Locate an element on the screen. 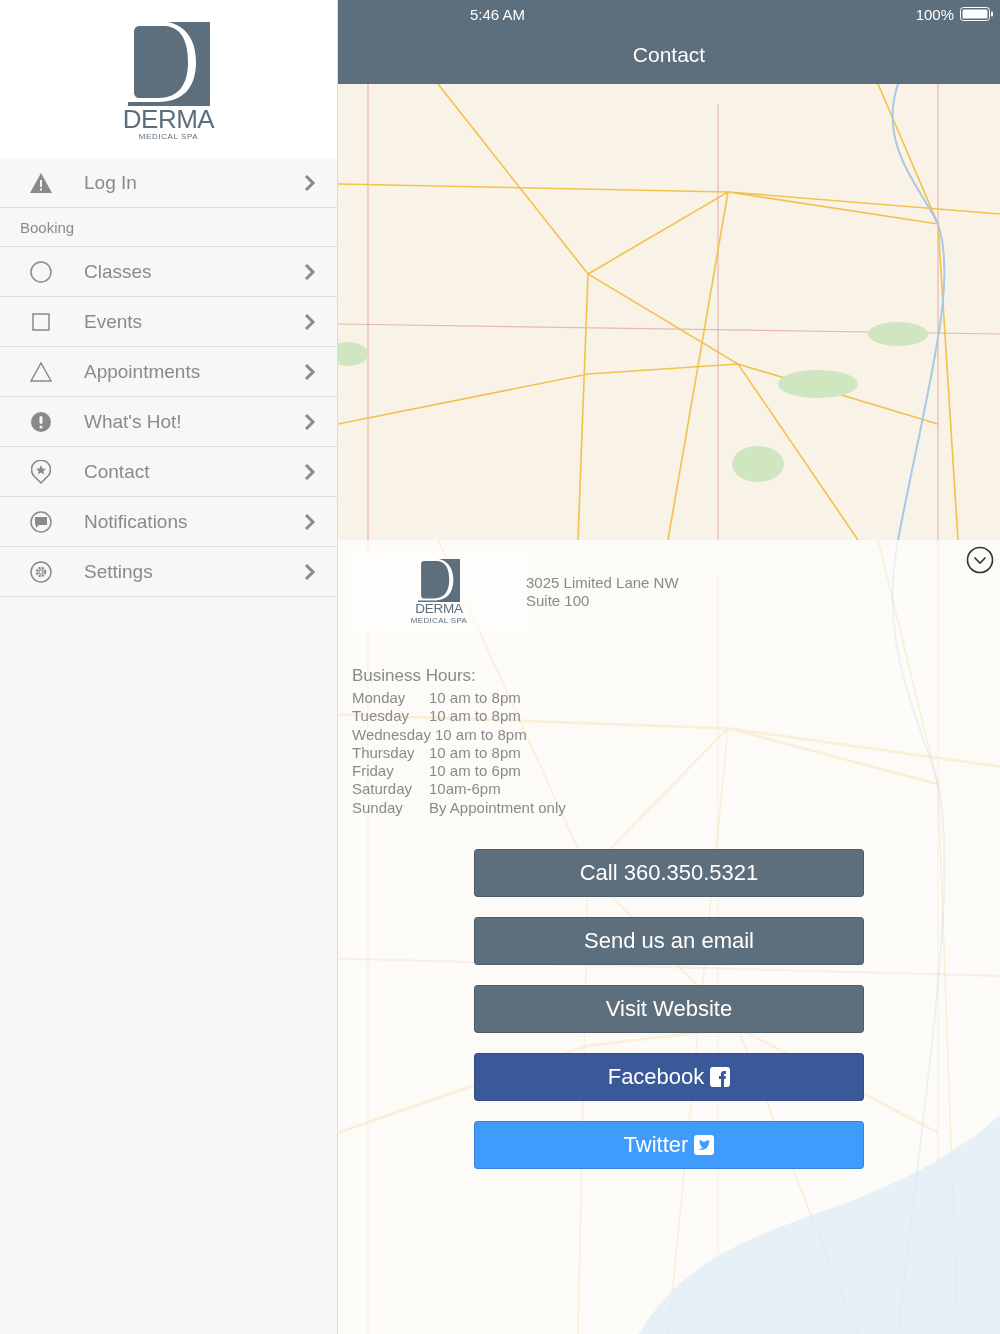 The height and width of the screenshot is (1334, 1000). settings-icon is located at coordinates (41, 571).